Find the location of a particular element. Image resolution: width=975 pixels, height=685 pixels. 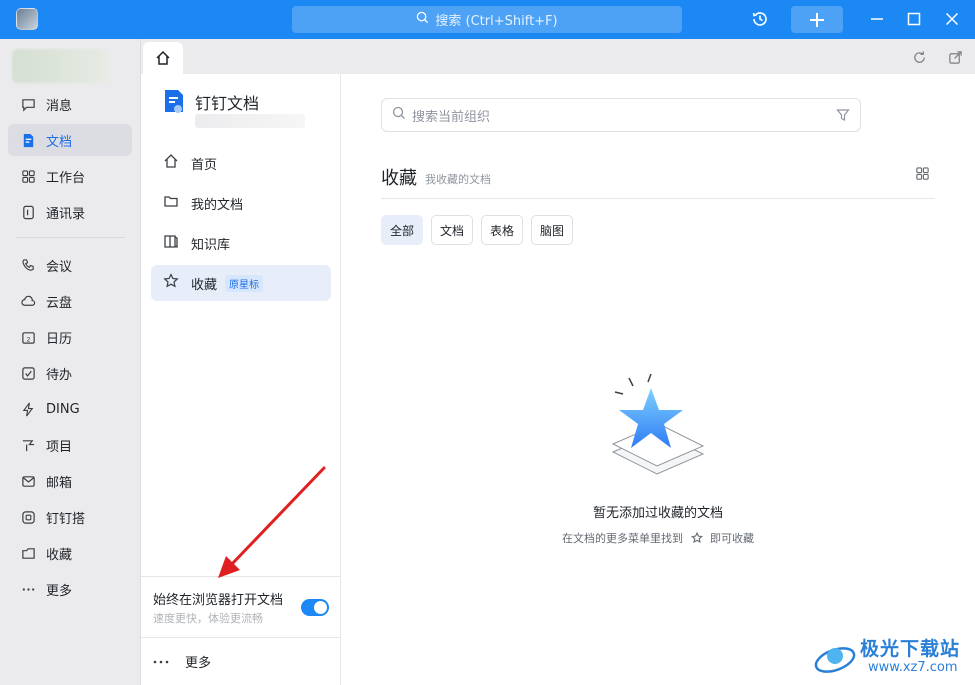

docnav-item-label: 收藏 is located at coordinates (204, 285).